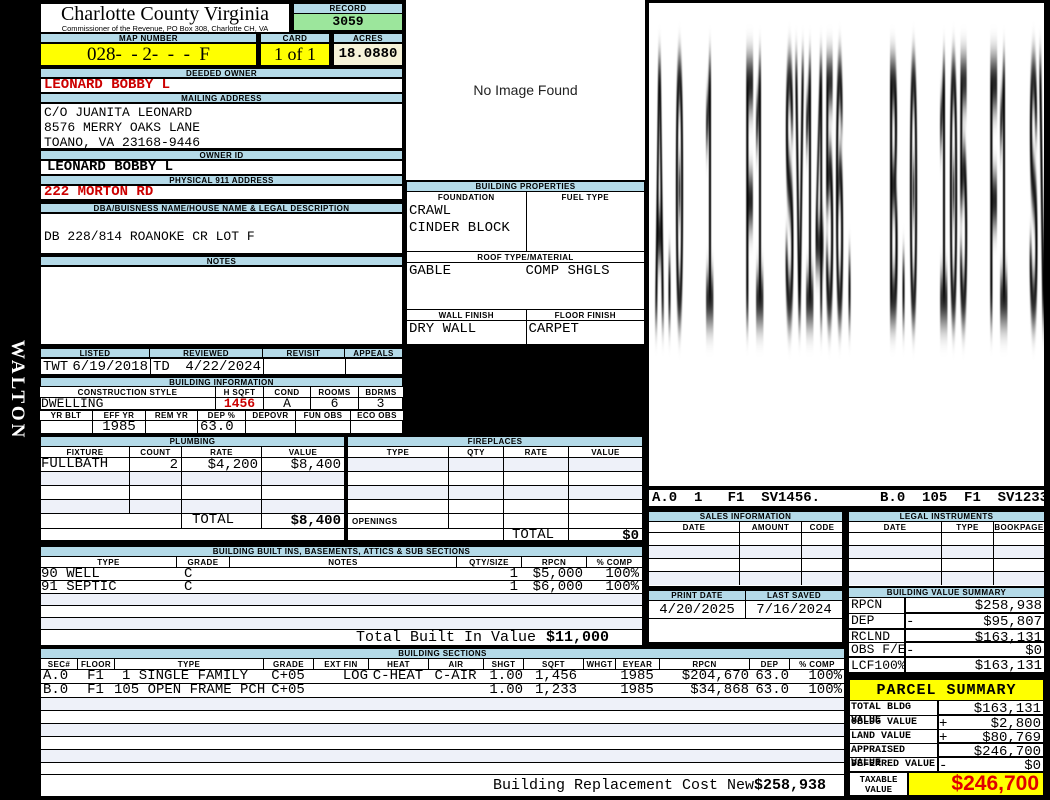 This screenshot has height=800, width=1050. What do you see at coordinates (975, 783) in the screenshot?
I see `taxable-value: $246,700` at bounding box center [975, 783].